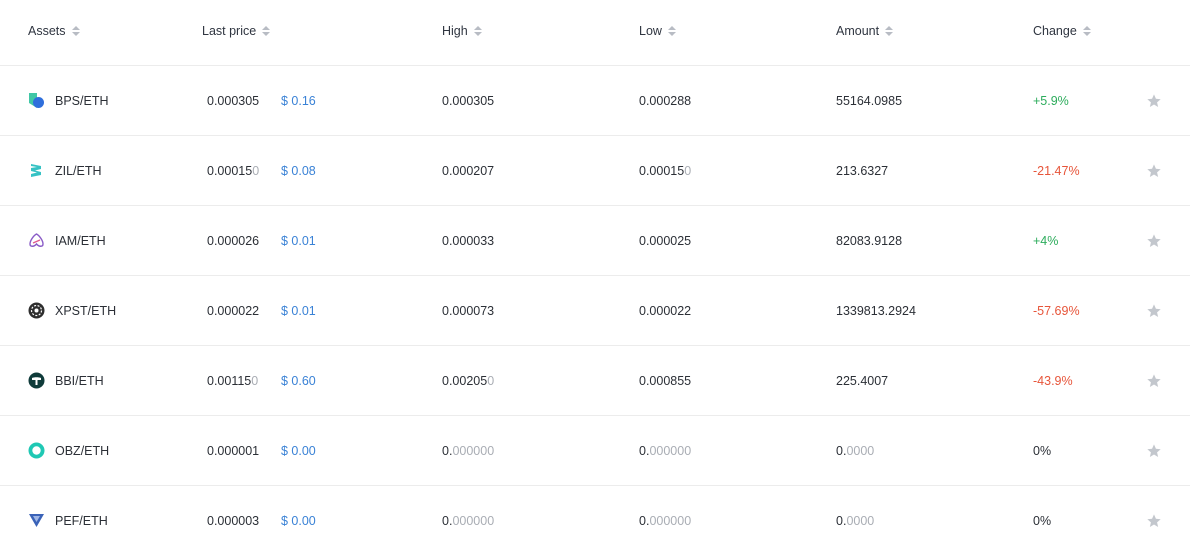  I want to click on usd-price: $ 0.08, so click(298, 171).